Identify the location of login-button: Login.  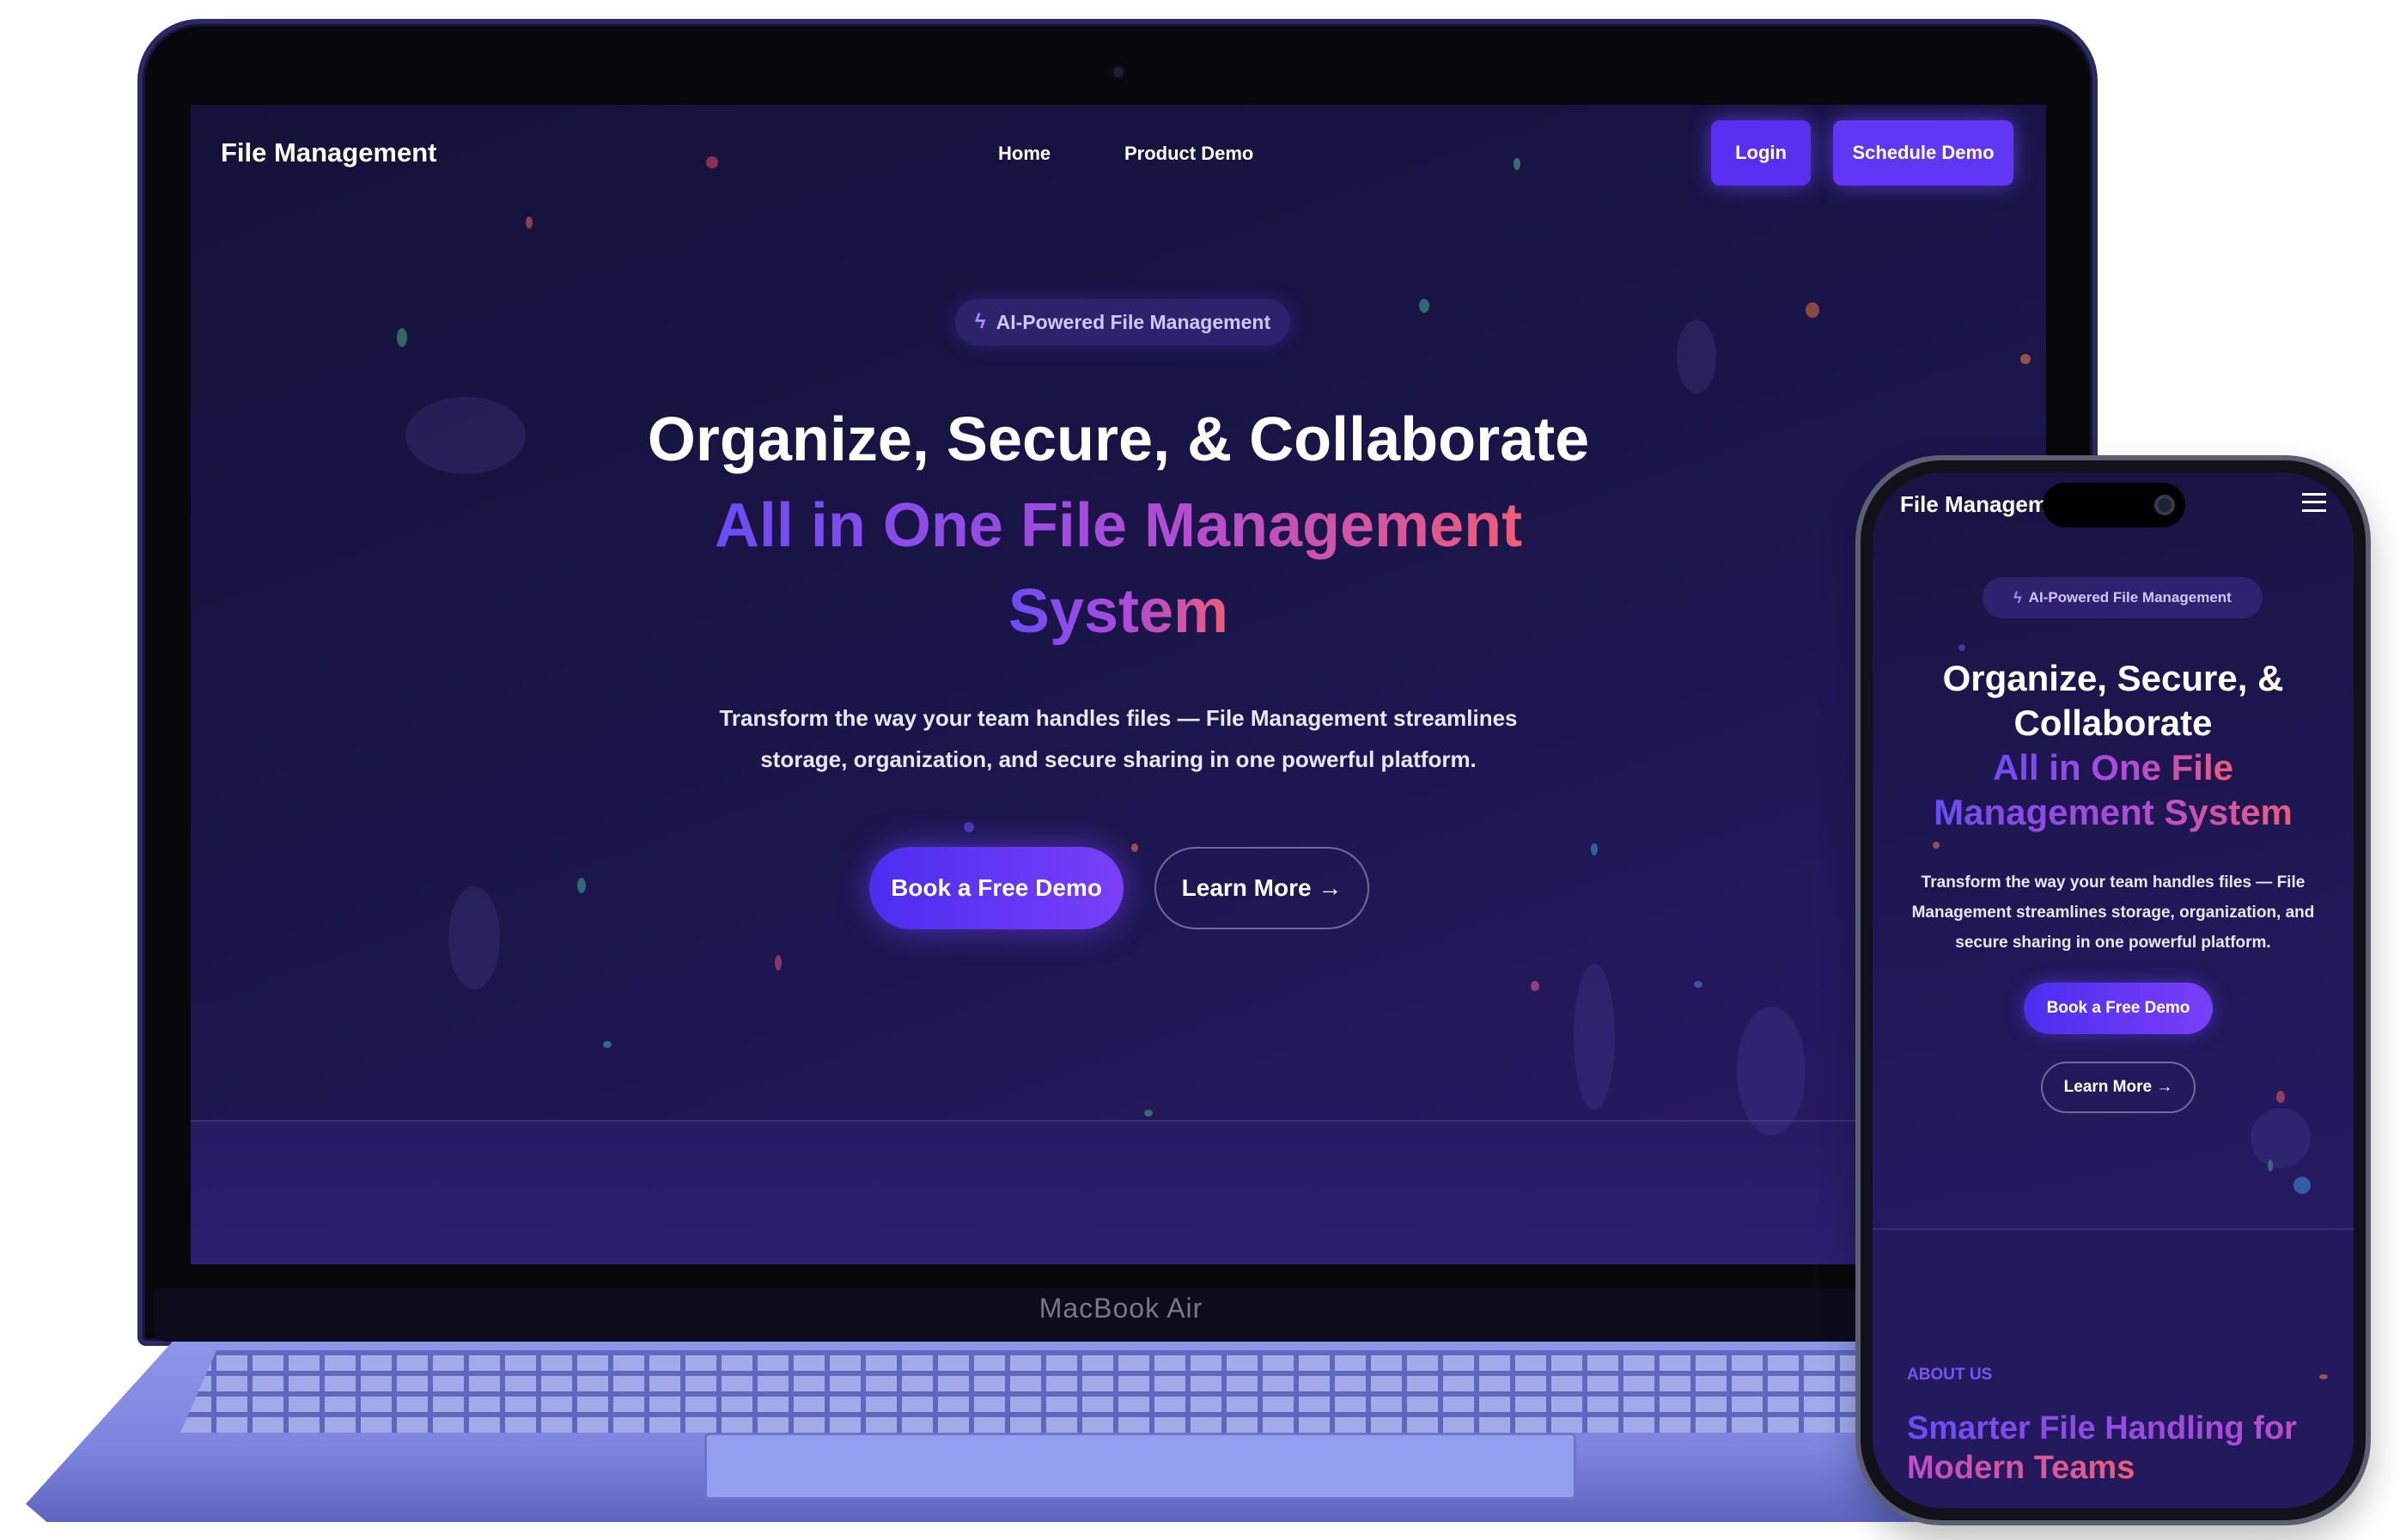
(1761, 153).